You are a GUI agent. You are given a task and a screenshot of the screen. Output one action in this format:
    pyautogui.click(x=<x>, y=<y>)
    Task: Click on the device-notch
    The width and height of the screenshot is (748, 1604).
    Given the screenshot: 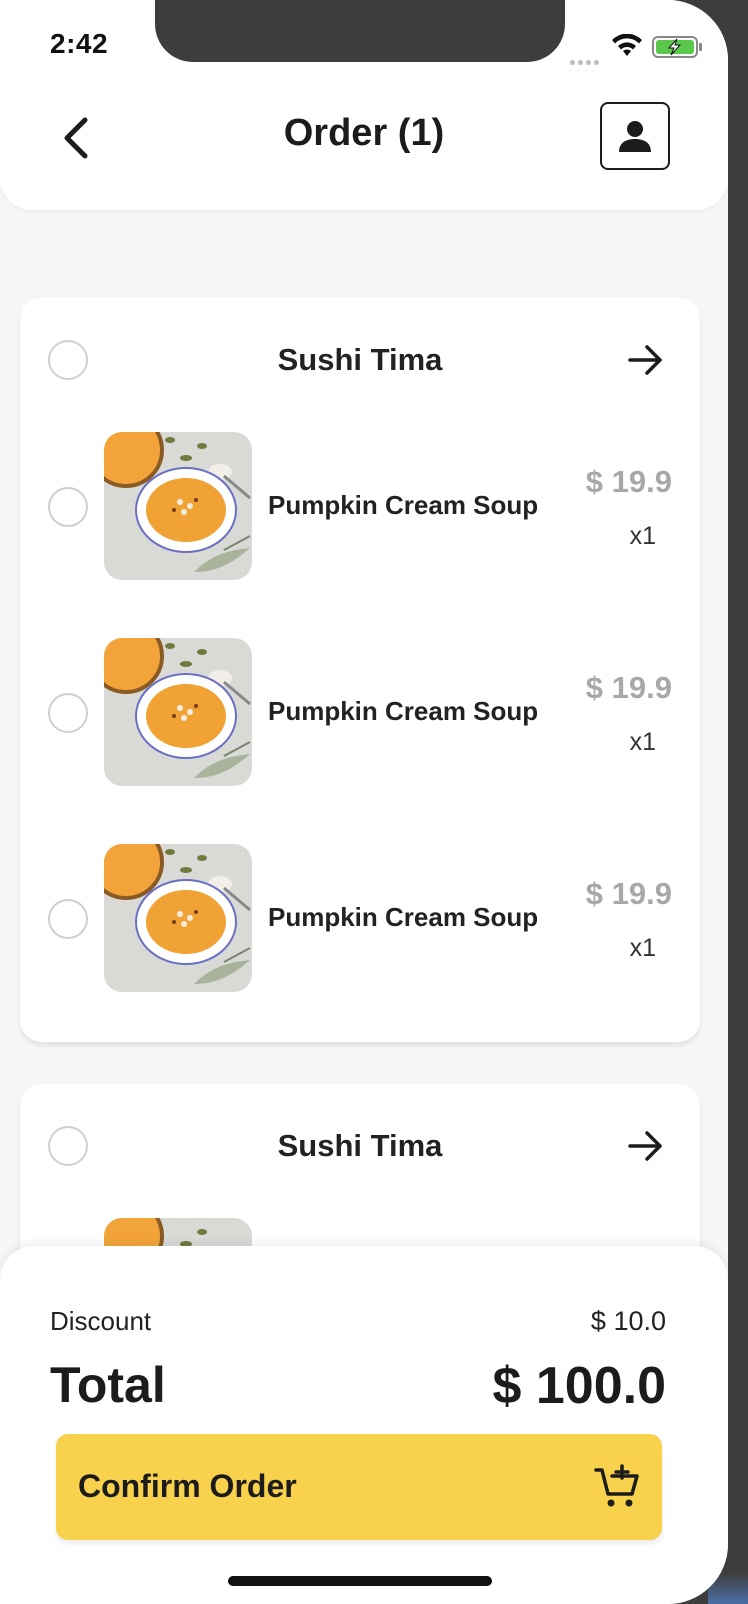 What is the action you would take?
    pyautogui.click(x=360, y=31)
    